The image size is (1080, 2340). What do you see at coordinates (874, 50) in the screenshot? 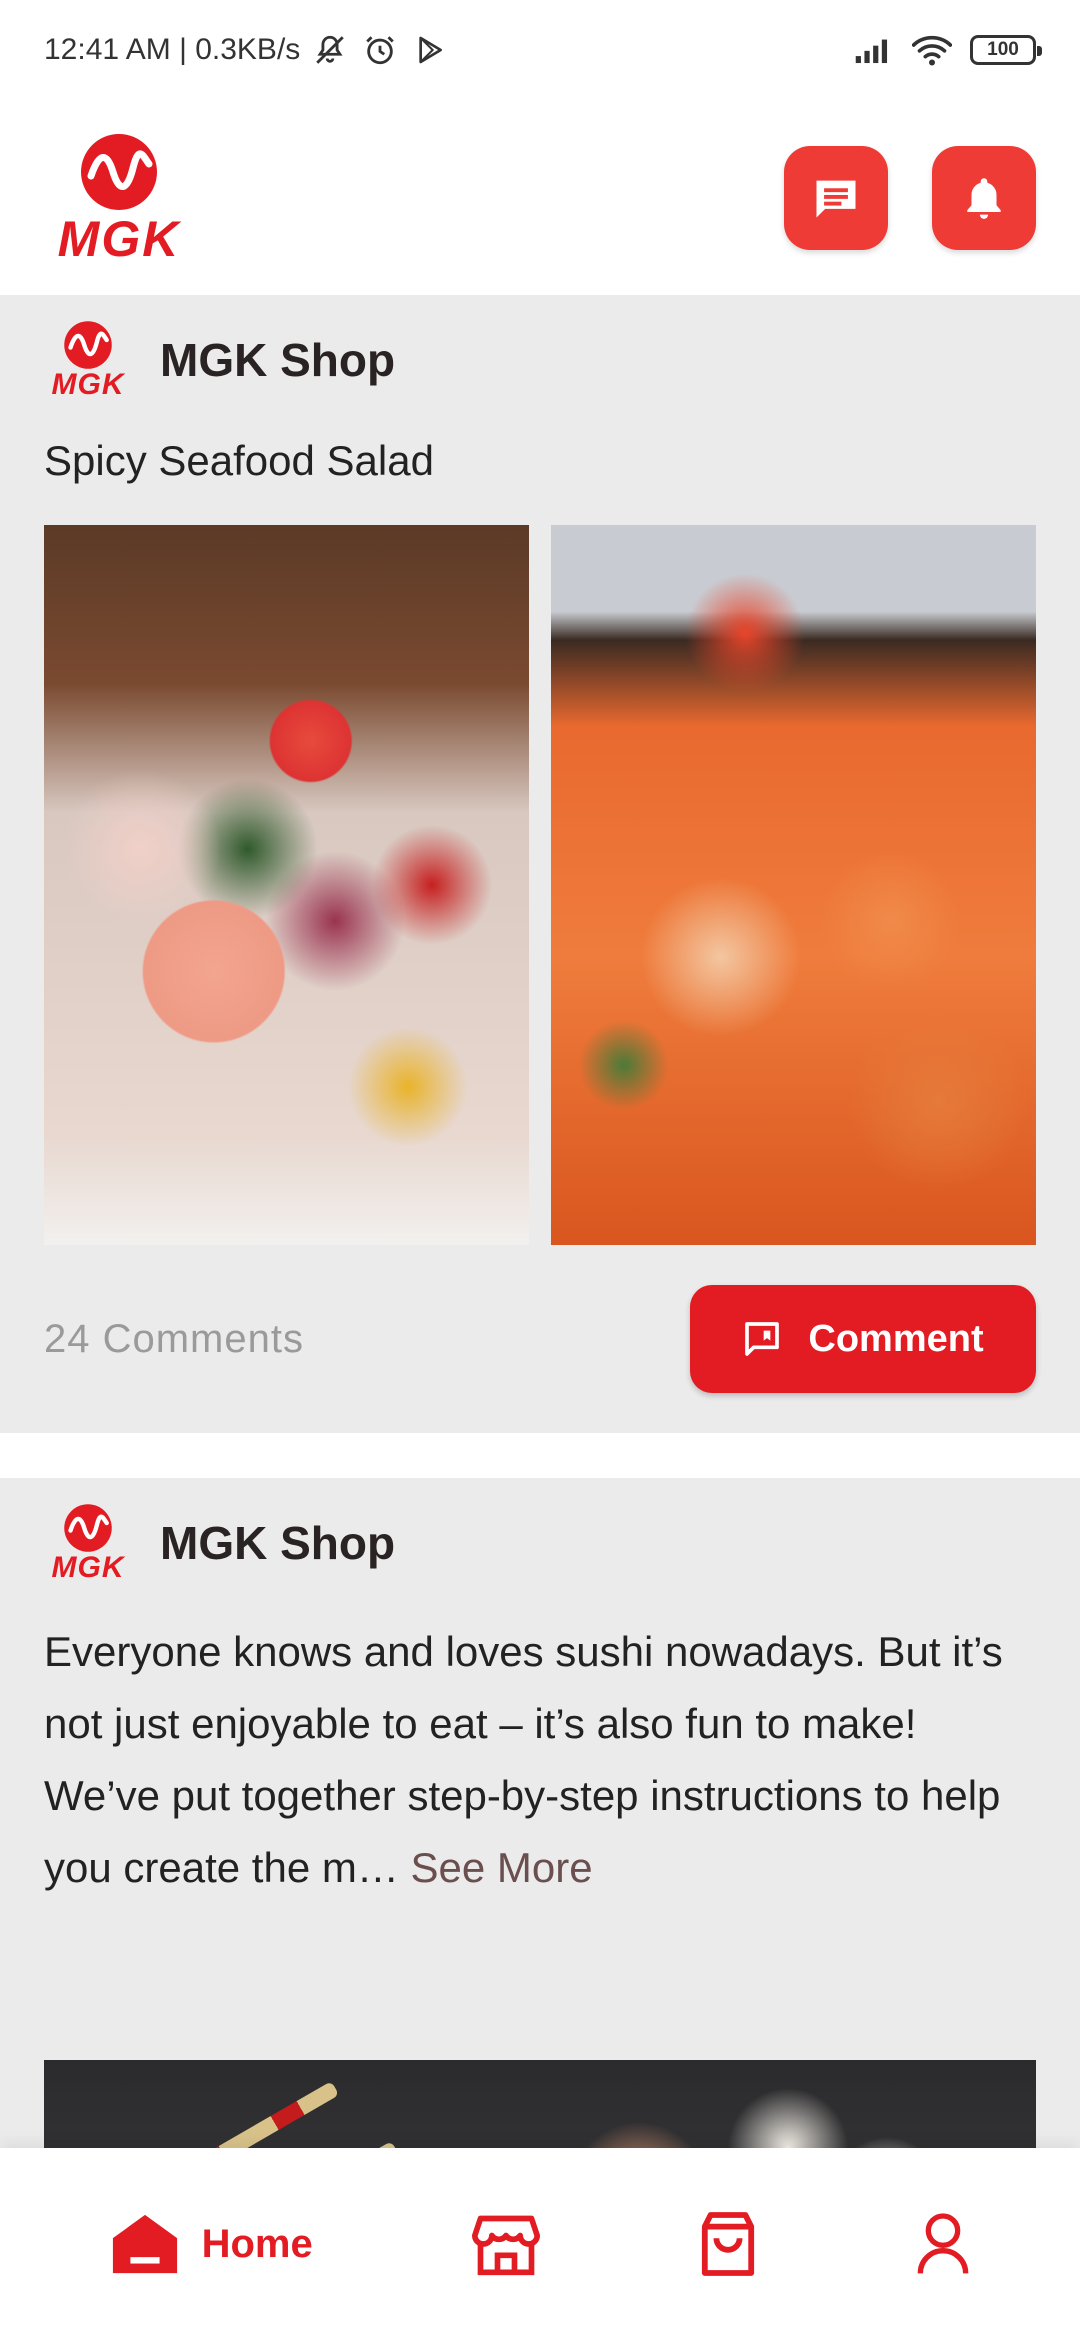
I see `signal-icon` at bounding box center [874, 50].